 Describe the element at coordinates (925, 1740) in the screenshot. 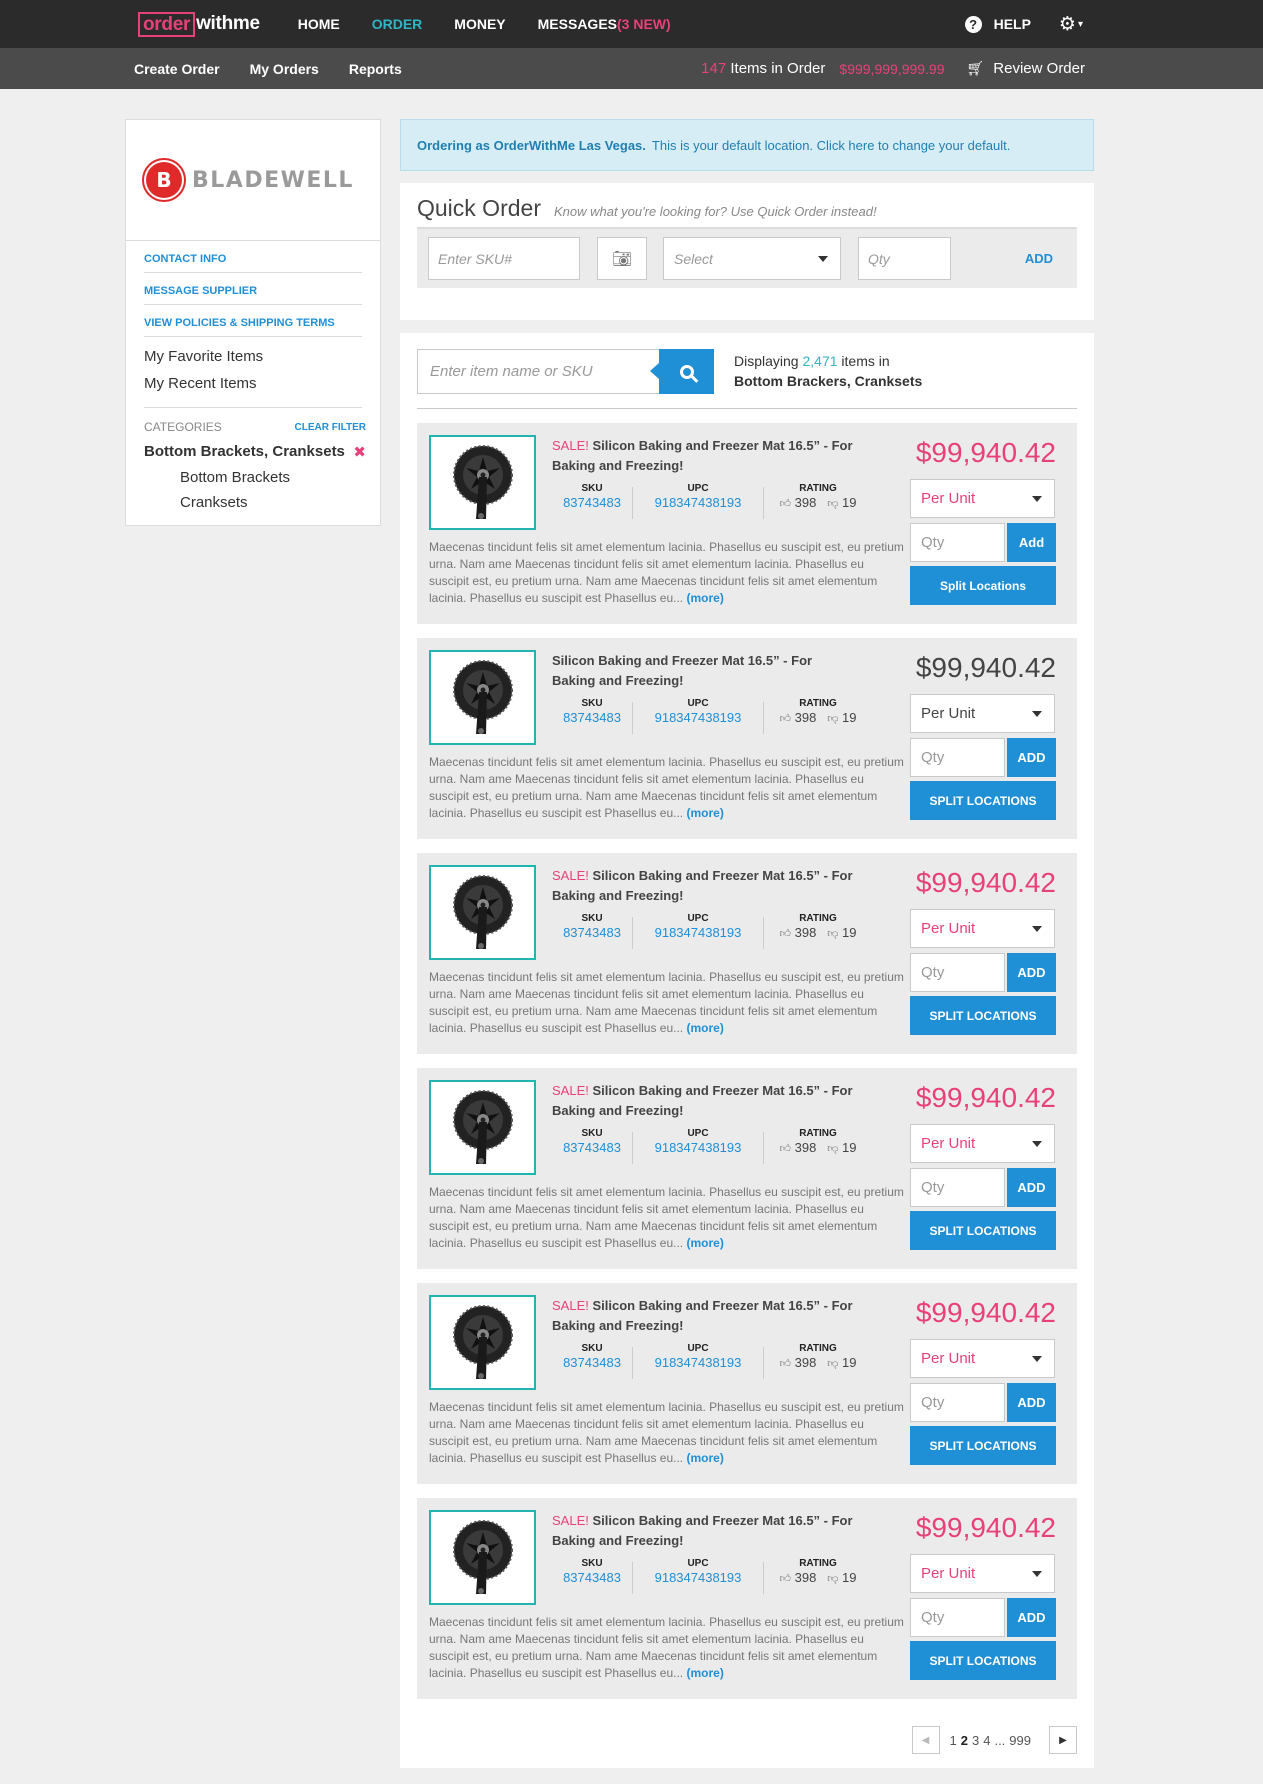

I see `chevron-left-icon: ◀` at that location.